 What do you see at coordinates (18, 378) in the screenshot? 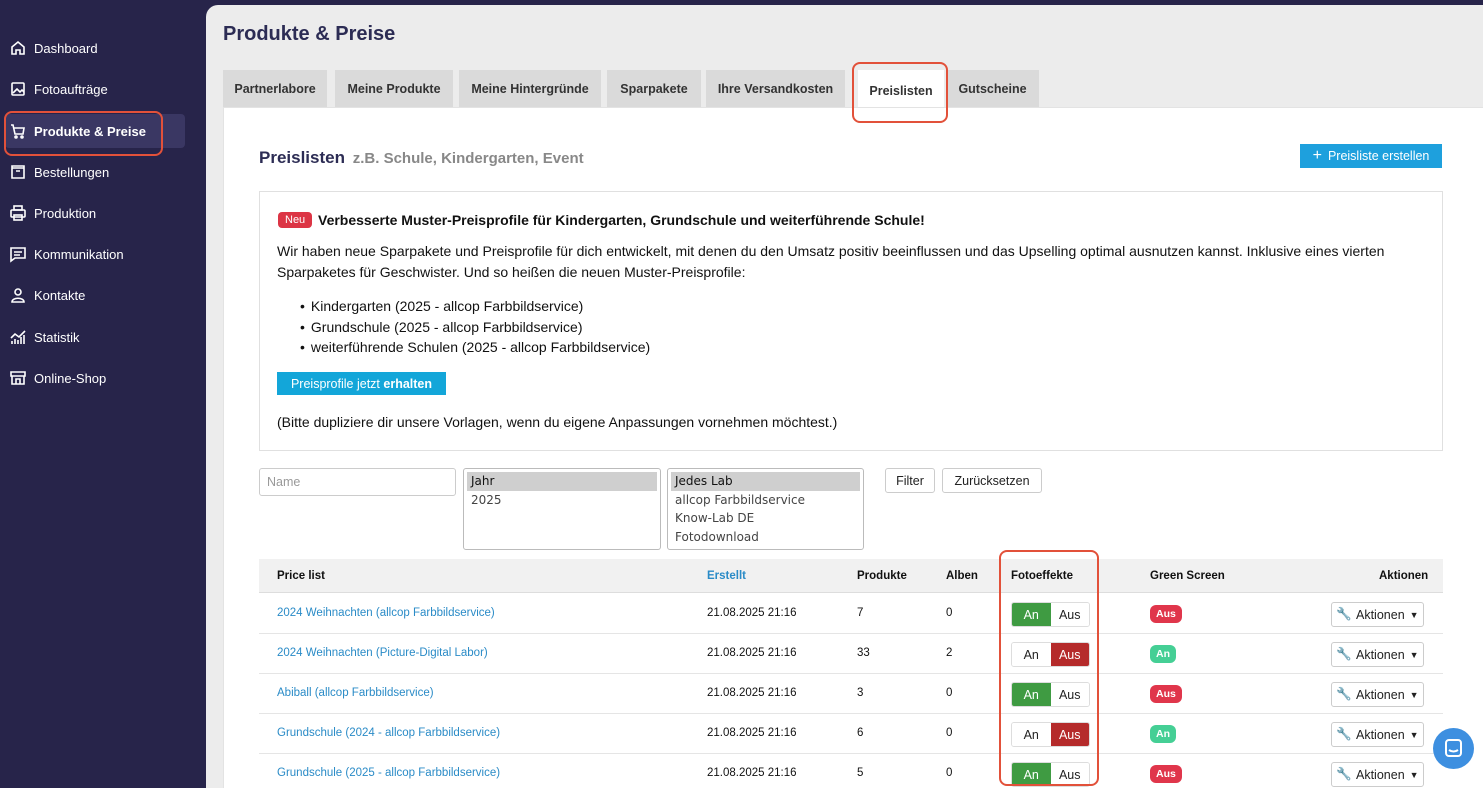
I see `store-icon` at bounding box center [18, 378].